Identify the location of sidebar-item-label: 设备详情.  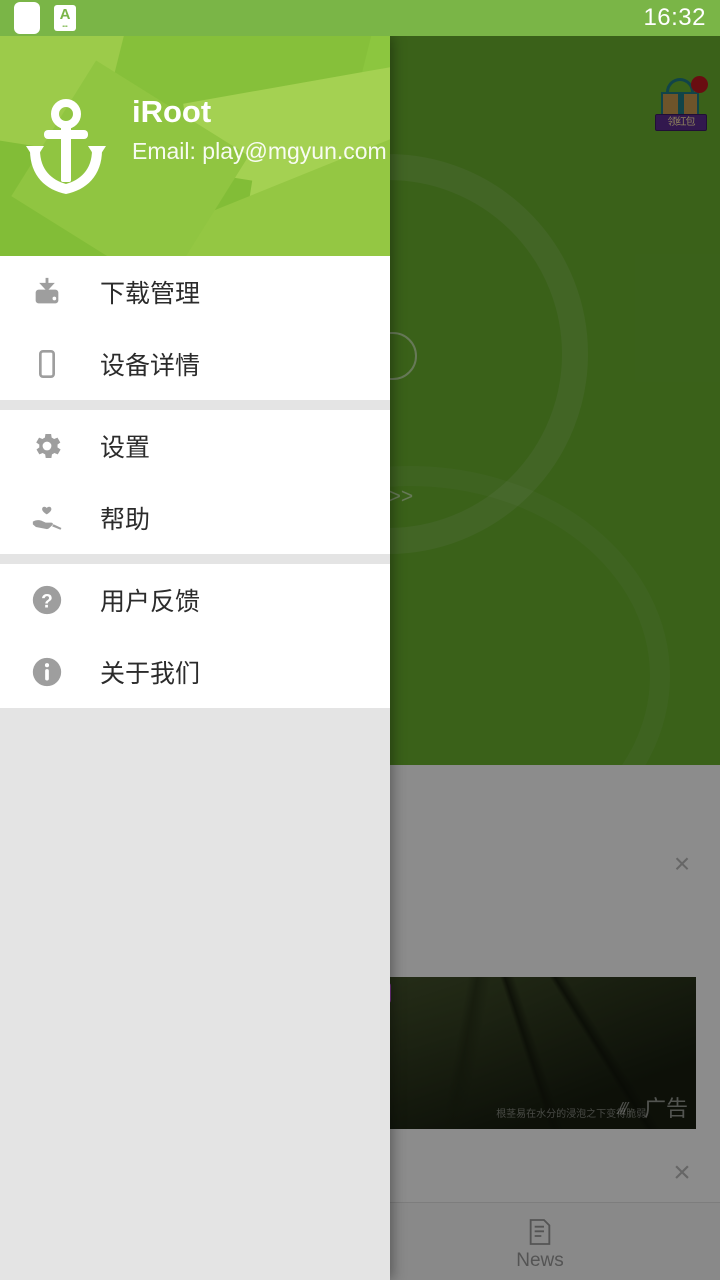
(150, 366).